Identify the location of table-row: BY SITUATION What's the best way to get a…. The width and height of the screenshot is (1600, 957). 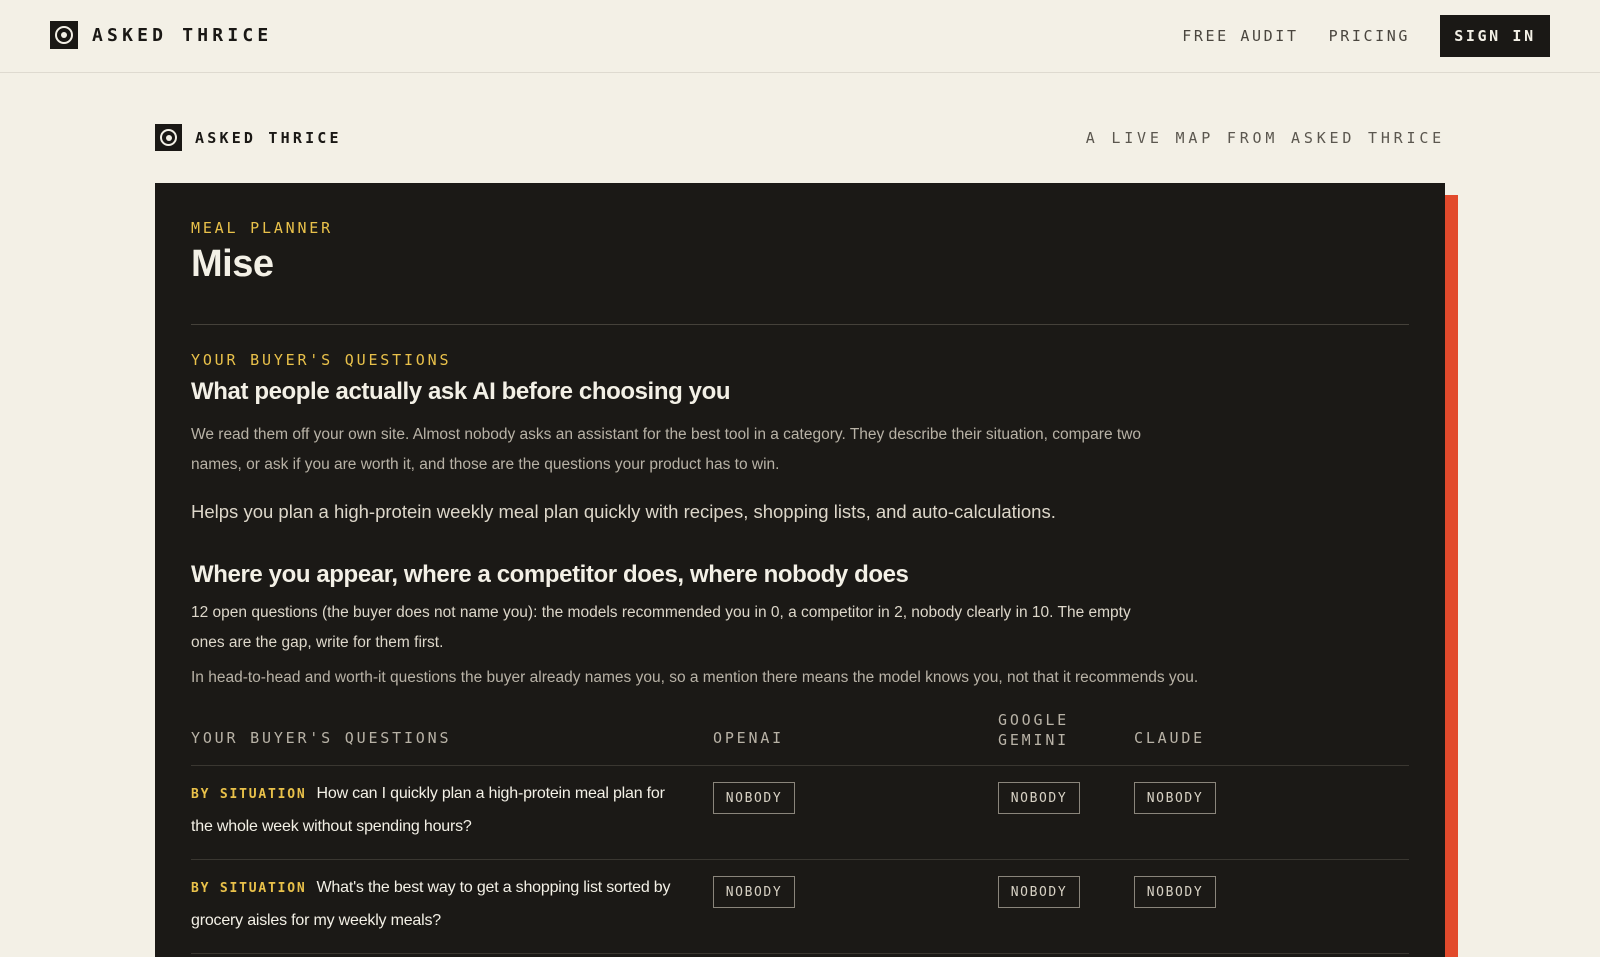
(800, 907).